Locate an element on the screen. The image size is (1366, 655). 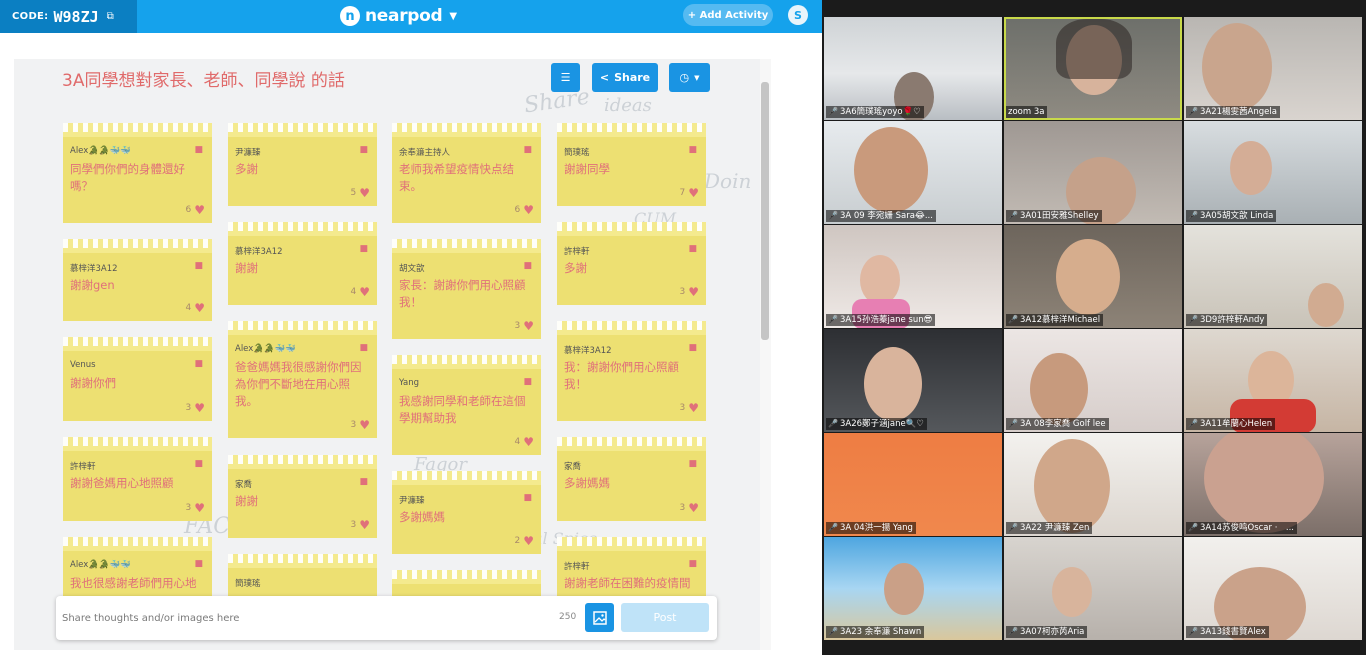
participant-tile: 🎤 3A 08李家喬 Golf lee is located at coordinates (1093, 380).